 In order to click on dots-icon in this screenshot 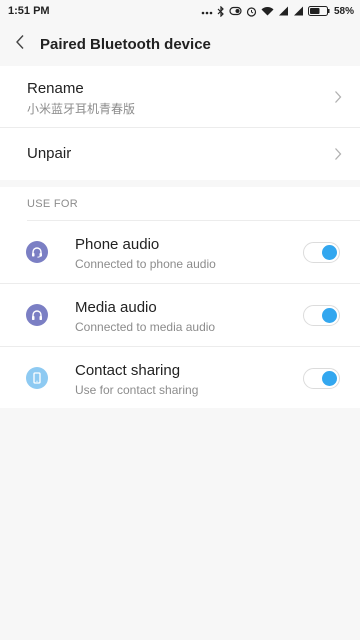, I will do `click(207, 11)`.